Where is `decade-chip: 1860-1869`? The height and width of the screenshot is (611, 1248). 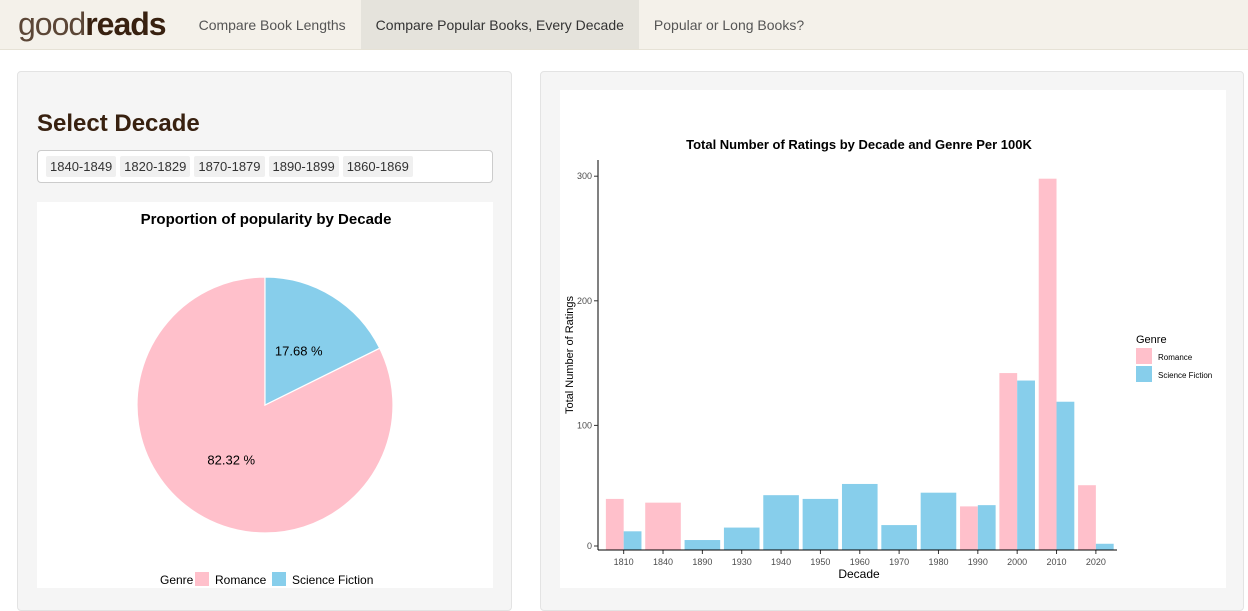
decade-chip: 1860-1869 is located at coordinates (377, 166).